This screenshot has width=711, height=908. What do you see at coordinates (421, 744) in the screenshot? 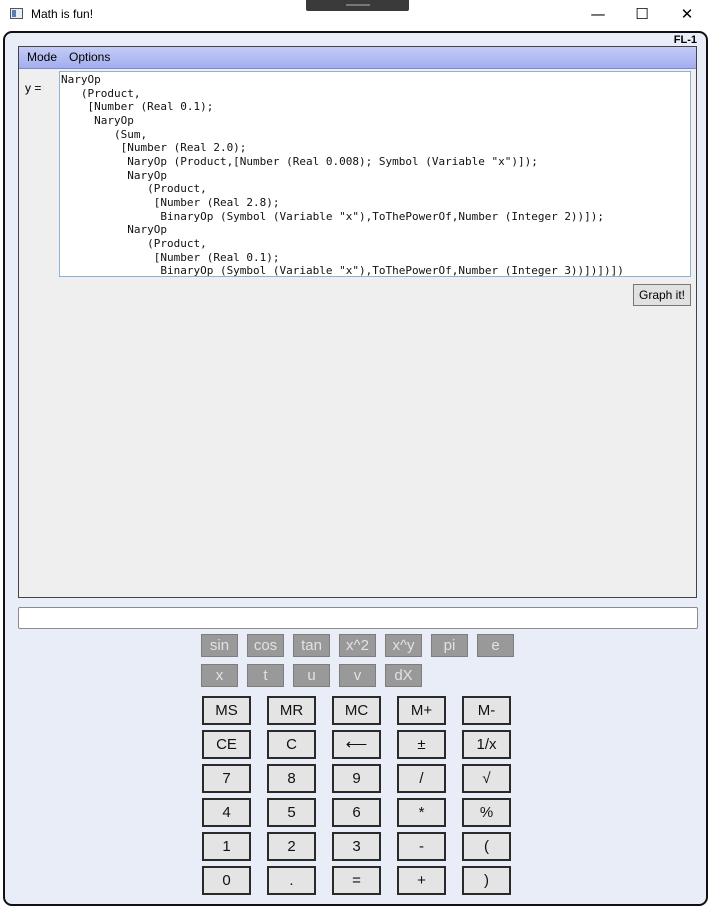
I see `key-negate-button: ±` at bounding box center [421, 744].